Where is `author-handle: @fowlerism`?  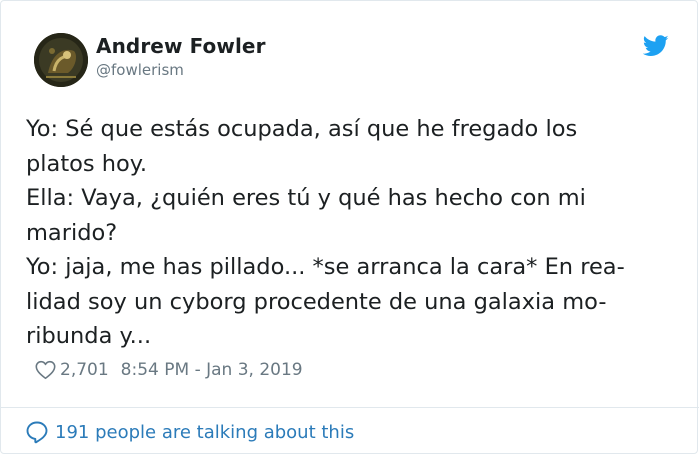
author-handle: @fowlerism is located at coordinates (140, 70).